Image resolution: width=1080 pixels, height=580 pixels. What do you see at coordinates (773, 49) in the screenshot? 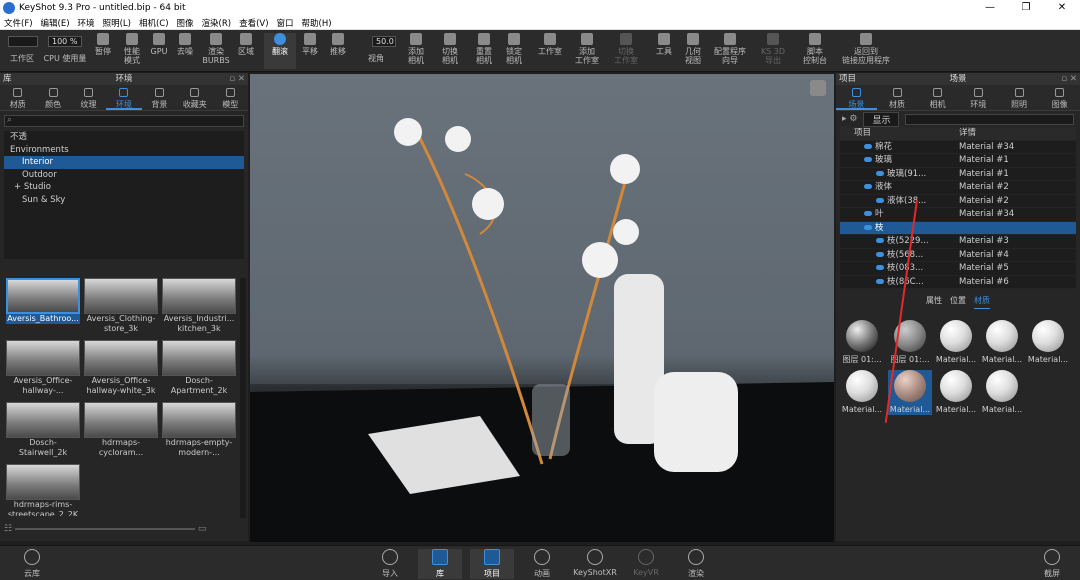
I see `ks3d-export-button: KS 3D 导出` at bounding box center [773, 49].